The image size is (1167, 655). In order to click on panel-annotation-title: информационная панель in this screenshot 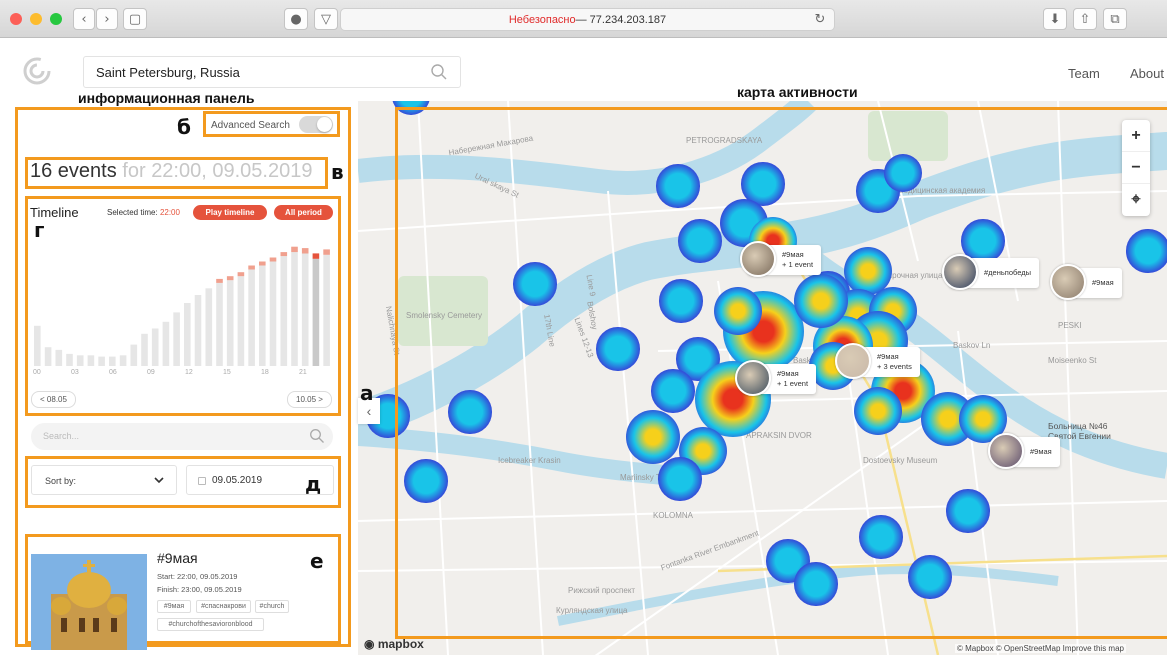, I will do `click(166, 98)`.